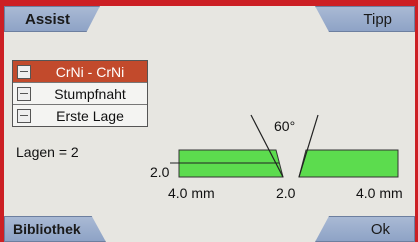 Image resolution: width=418 pixels, height=242 pixels. I want to click on thickness-label: 2.0, so click(160, 172).